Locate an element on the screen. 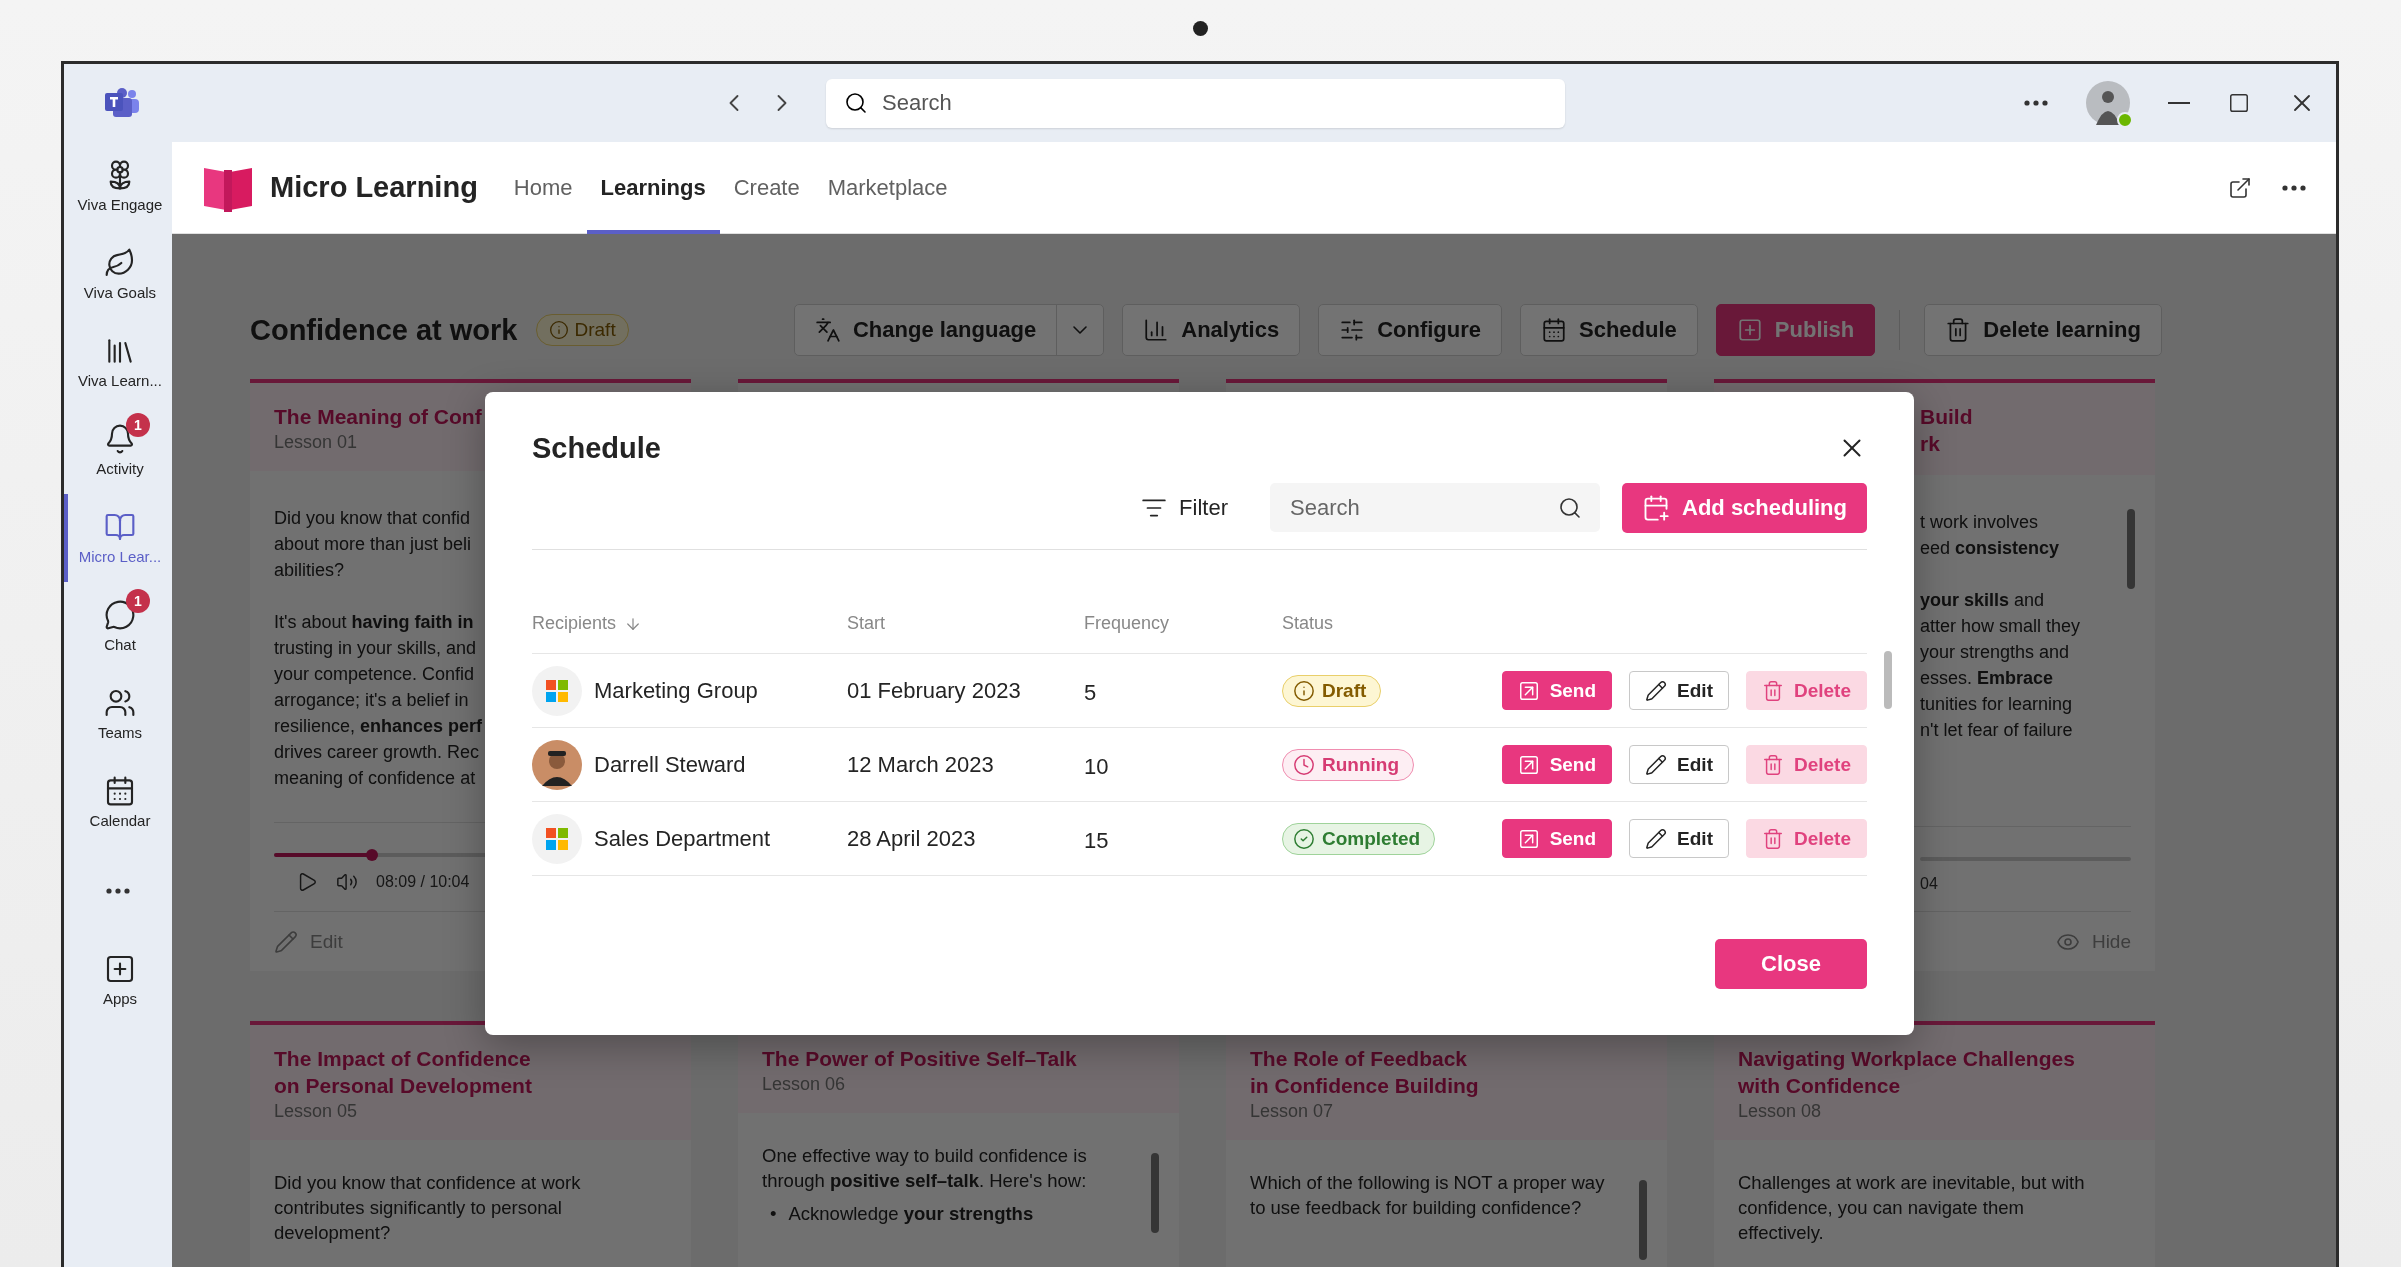 The image size is (2401, 1267). lesson-title: The Meaning of Conf is located at coordinates (378, 417).